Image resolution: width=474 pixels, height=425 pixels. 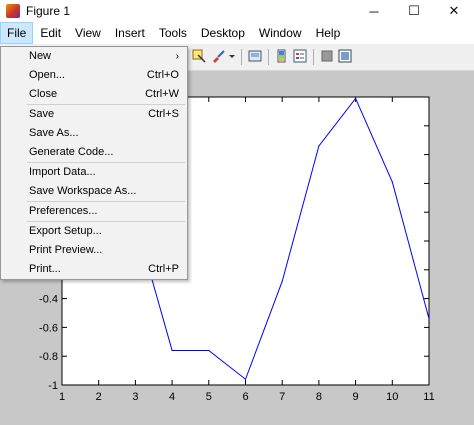 What do you see at coordinates (42, 114) in the screenshot?
I see `menu-item-label: Save` at bounding box center [42, 114].